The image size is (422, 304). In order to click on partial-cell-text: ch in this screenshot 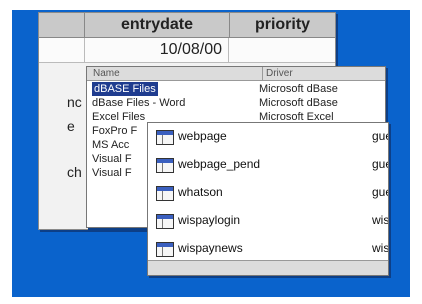, I will do `click(74, 172)`.